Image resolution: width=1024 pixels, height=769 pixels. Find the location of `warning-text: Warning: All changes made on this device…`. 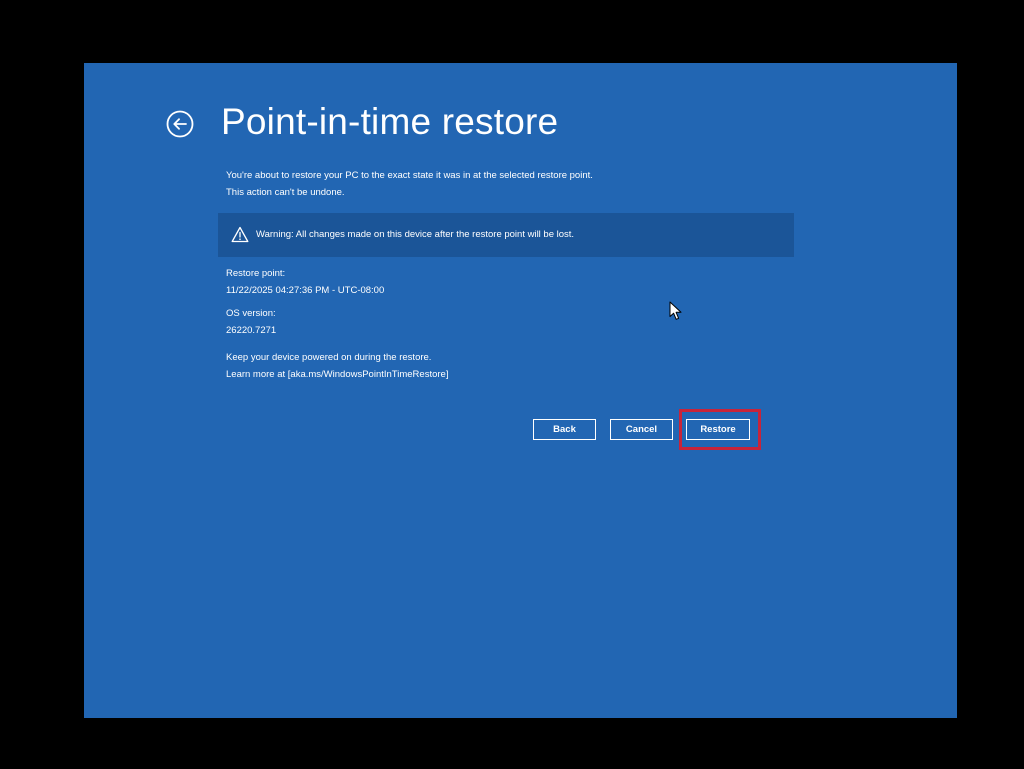

warning-text: Warning: All changes made on this device… is located at coordinates (415, 234).